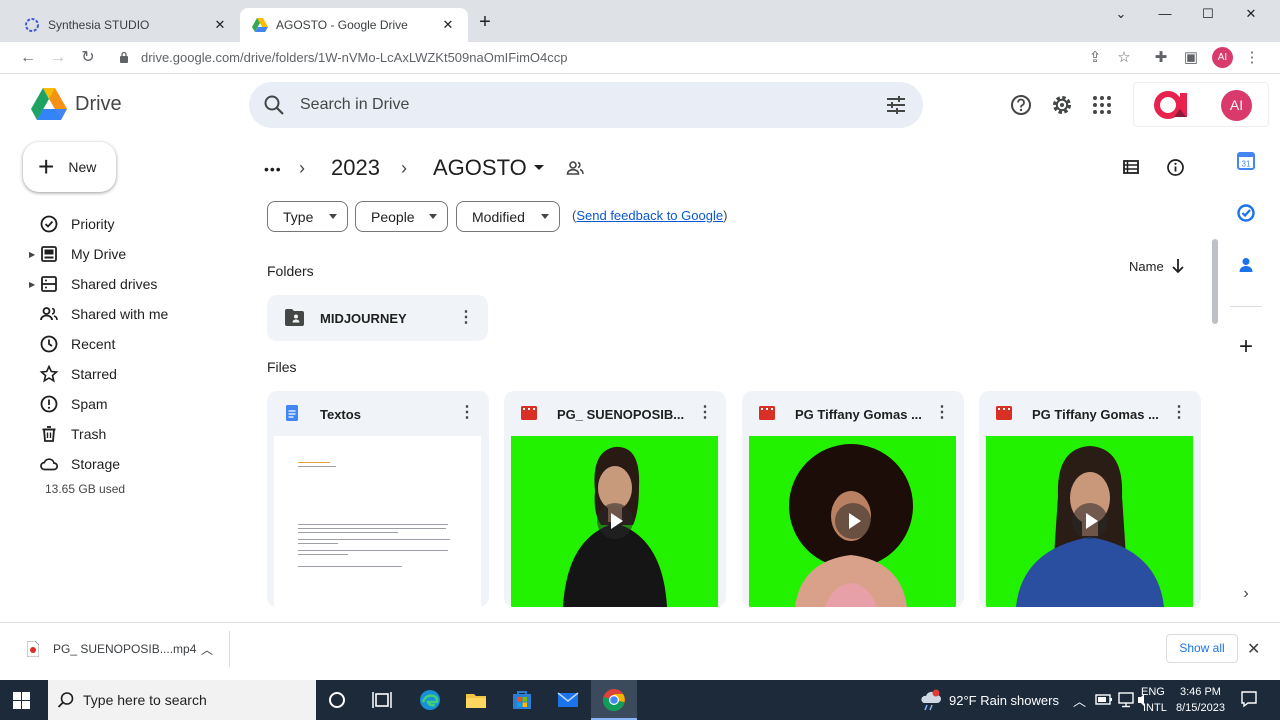 Image resolution: width=1280 pixels, height=720 pixels. What do you see at coordinates (69, 167) in the screenshot?
I see `new-button: + New` at bounding box center [69, 167].